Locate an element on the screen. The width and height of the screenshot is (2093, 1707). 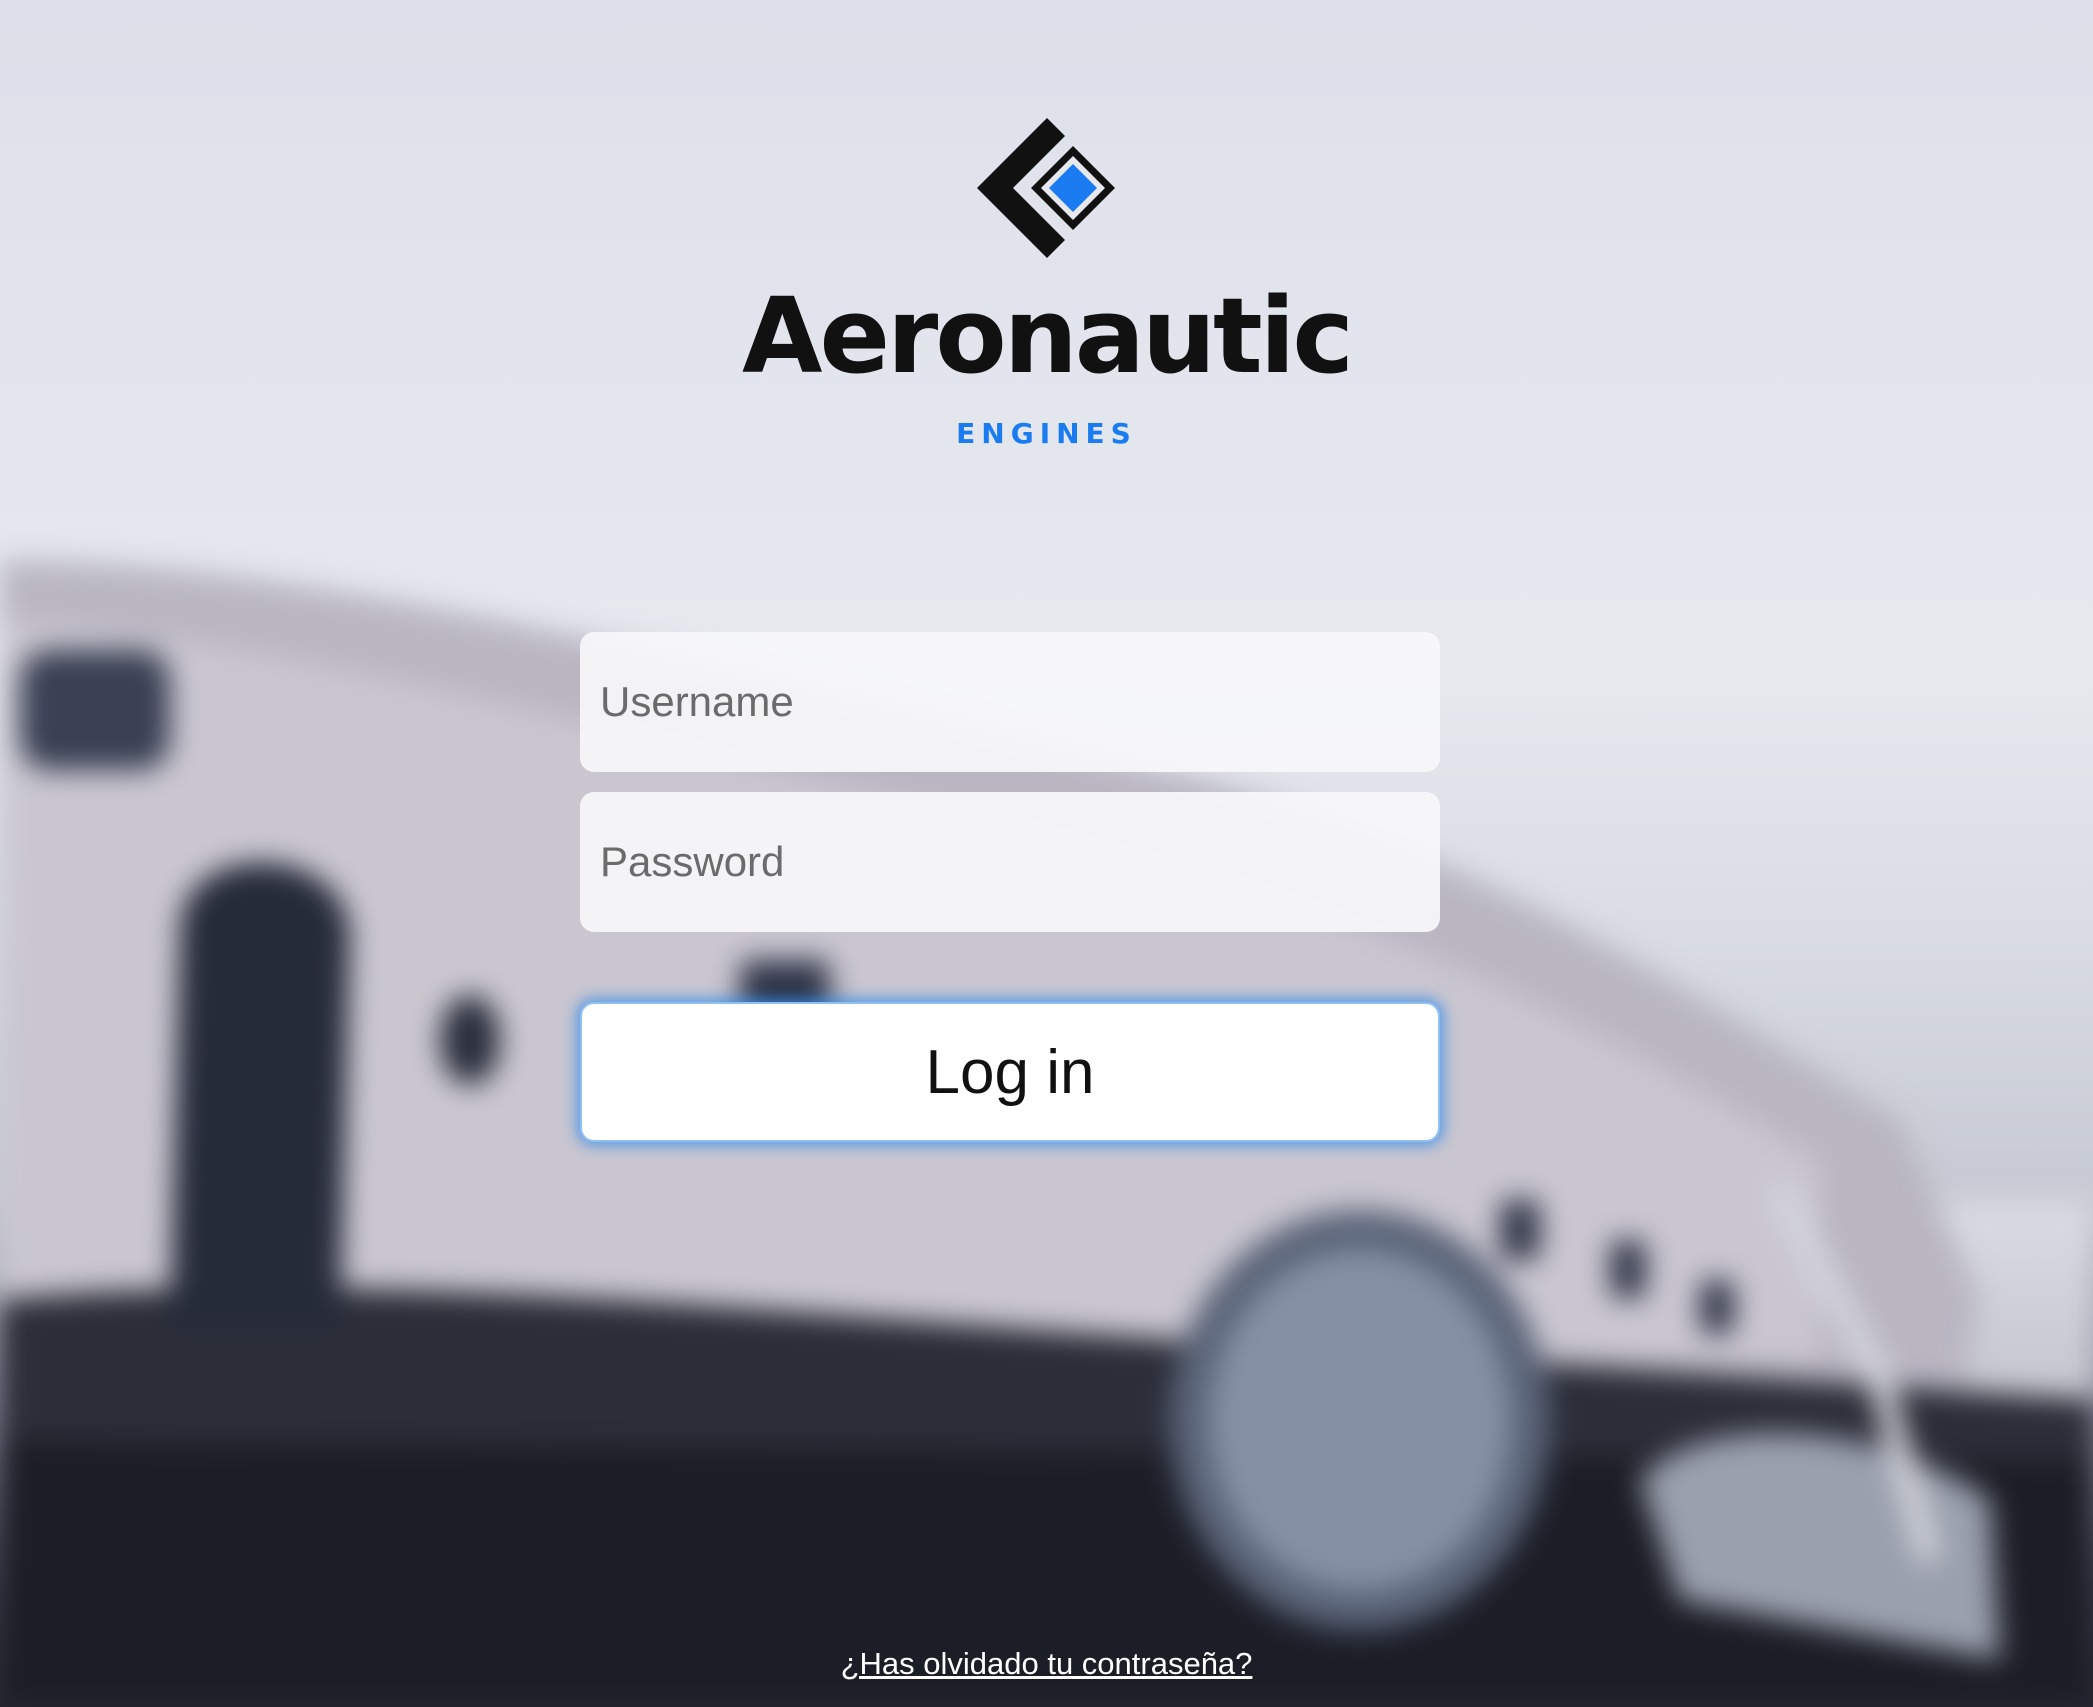
login-button: Log in is located at coordinates (1010, 1072).